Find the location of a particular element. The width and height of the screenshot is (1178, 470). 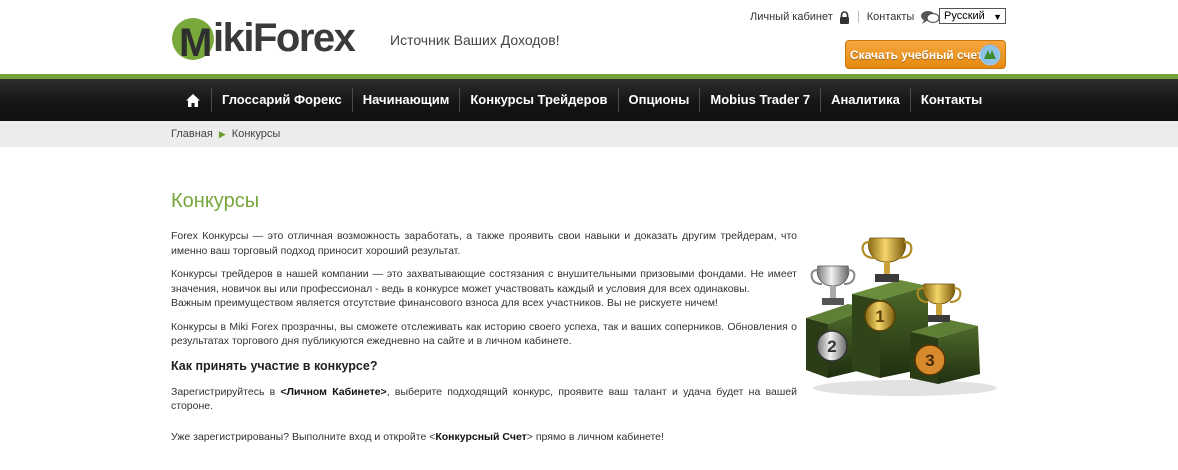

registered-text-post: > прямо в личном кабинете! is located at coordinates (595, 436).